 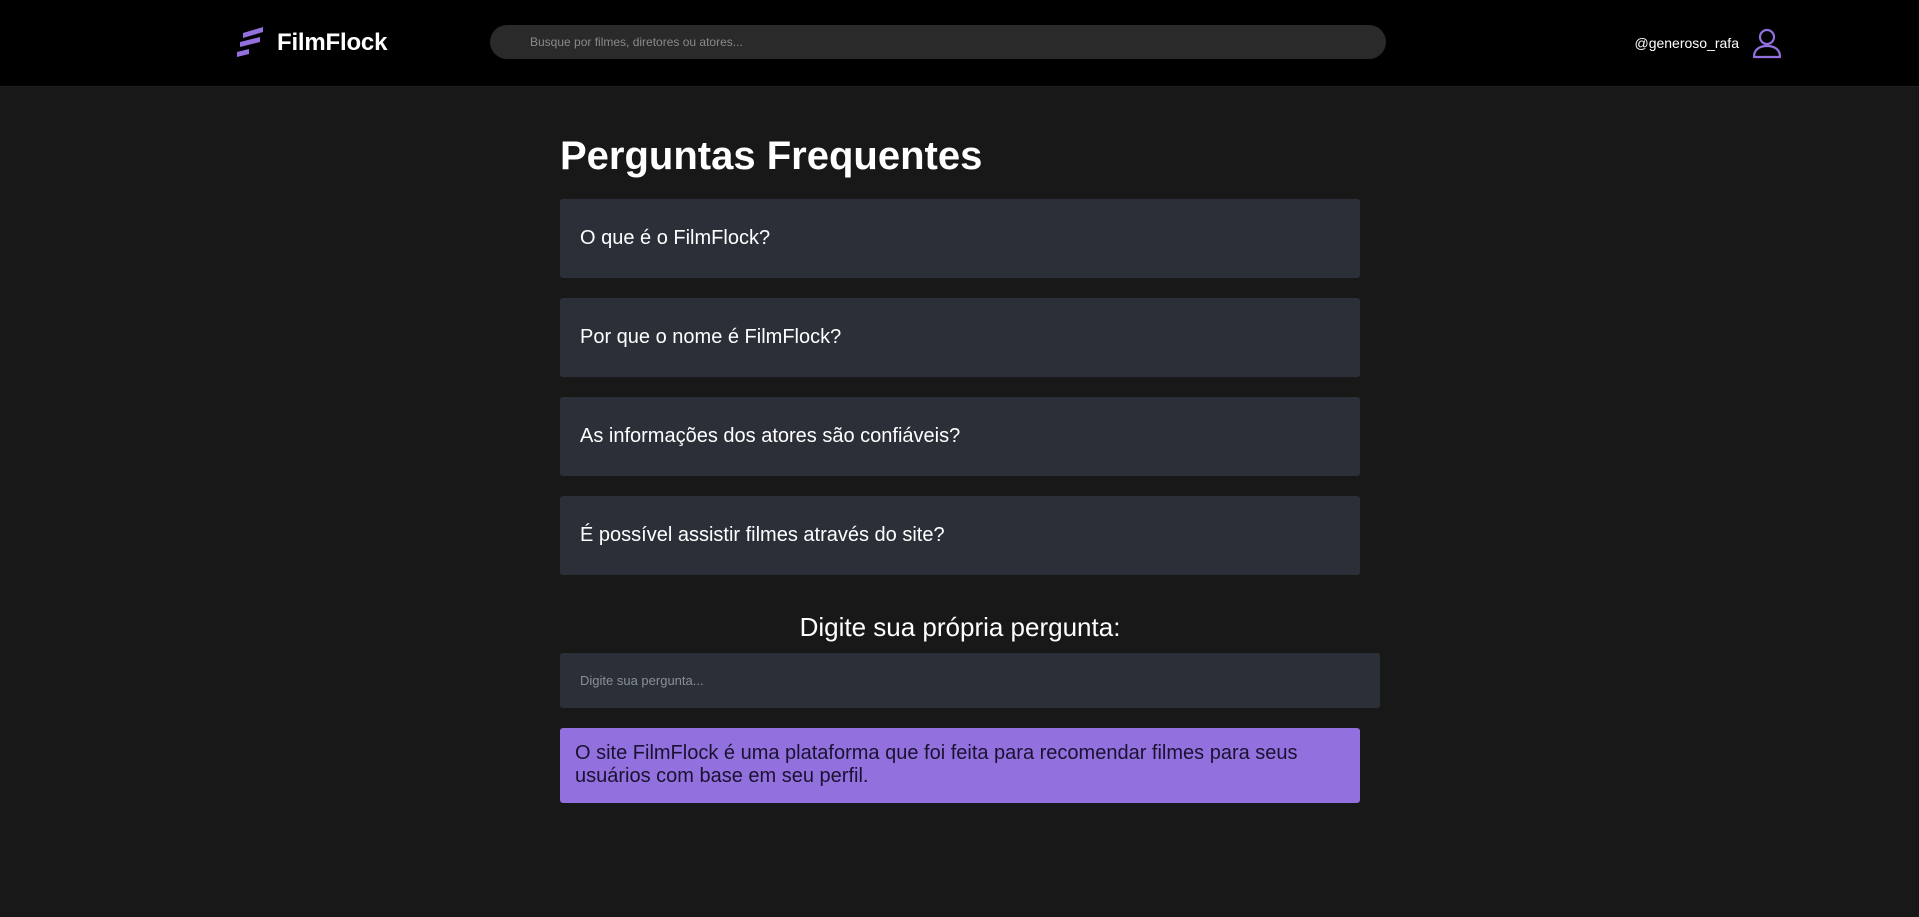 What do you see at coordinates (1686, 43) in the screenshot?
I see `username: @generoso_rafa` at bounding box center [1686, 43].